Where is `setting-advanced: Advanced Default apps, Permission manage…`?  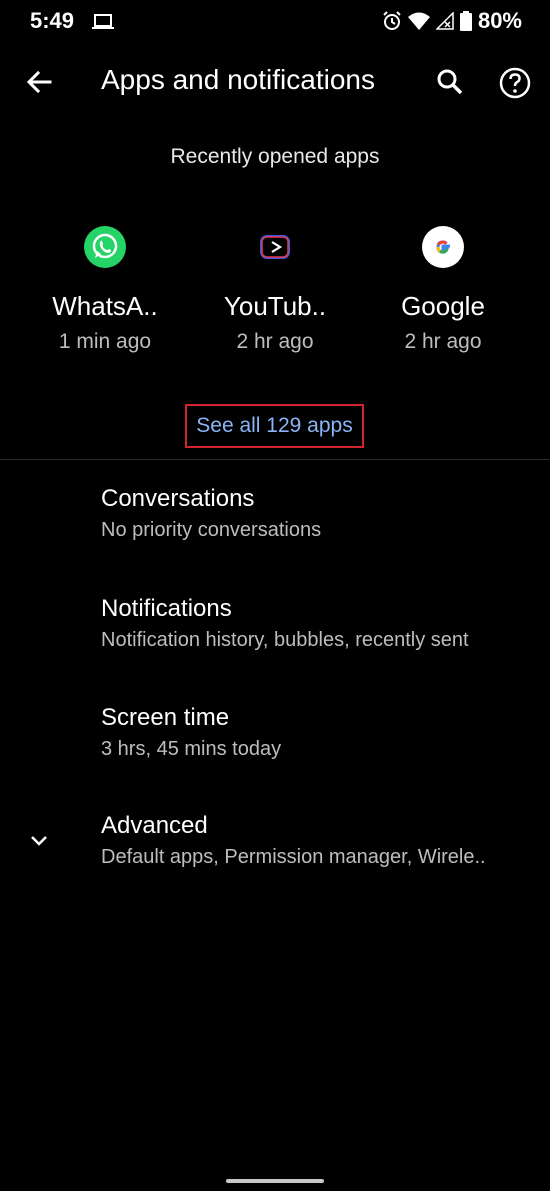
setting-advanced: Advanced Default apps, Permission manage… is located at coordinates (321, 840).